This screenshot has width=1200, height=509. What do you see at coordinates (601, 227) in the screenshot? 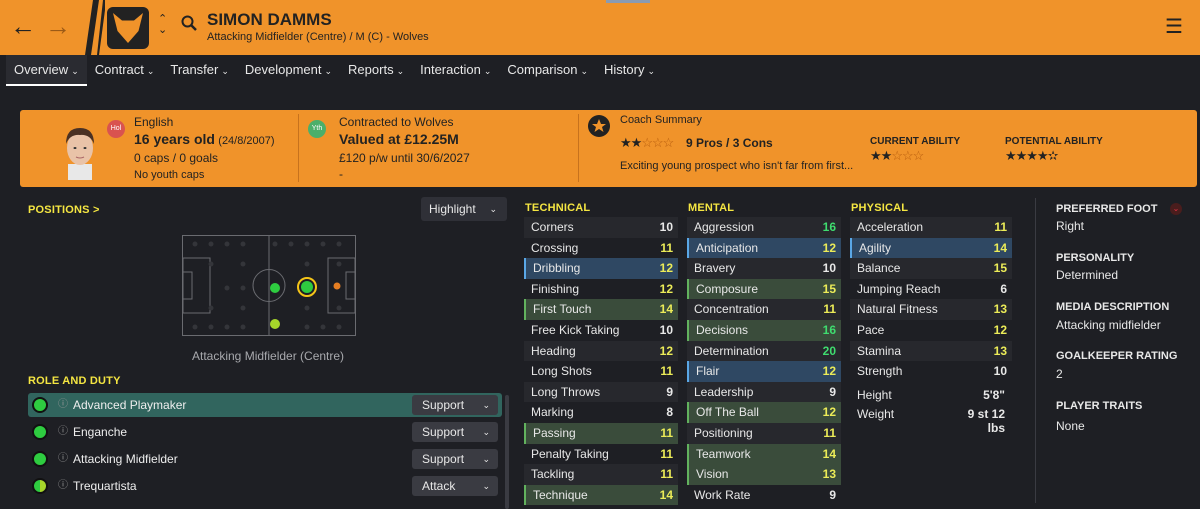
I see `attribute-row: Corners 10` at bounding box center [601, 227].